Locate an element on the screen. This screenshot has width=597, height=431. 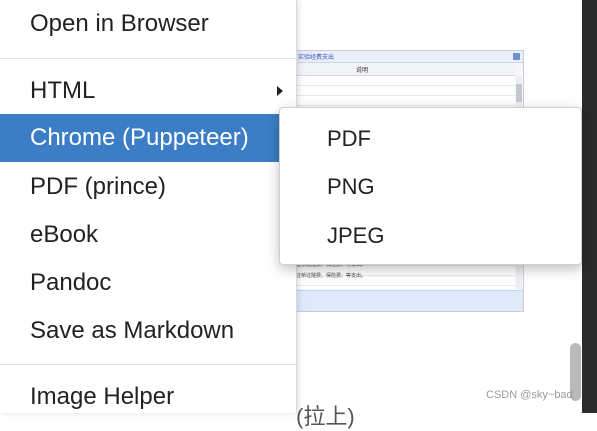
menu-item-pdf-prince: PDF (prince) is located at coordinates (148, 187).